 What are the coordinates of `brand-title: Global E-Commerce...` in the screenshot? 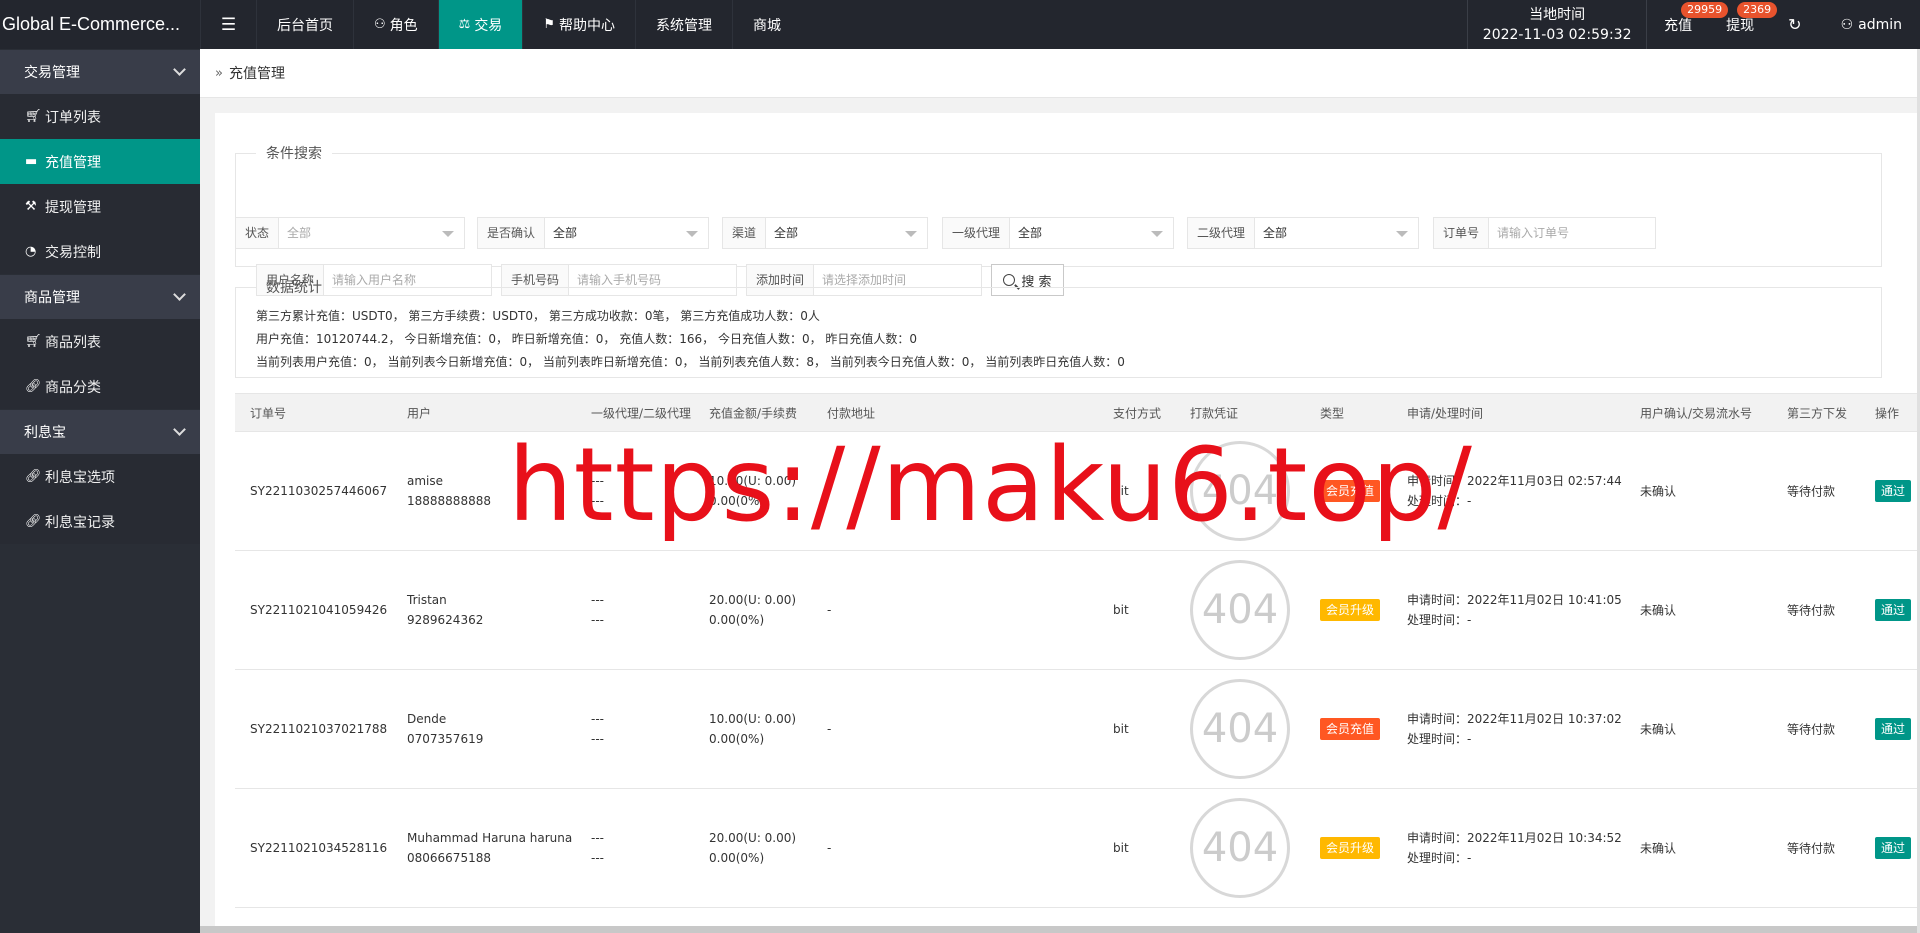 It's located at (100, 24).